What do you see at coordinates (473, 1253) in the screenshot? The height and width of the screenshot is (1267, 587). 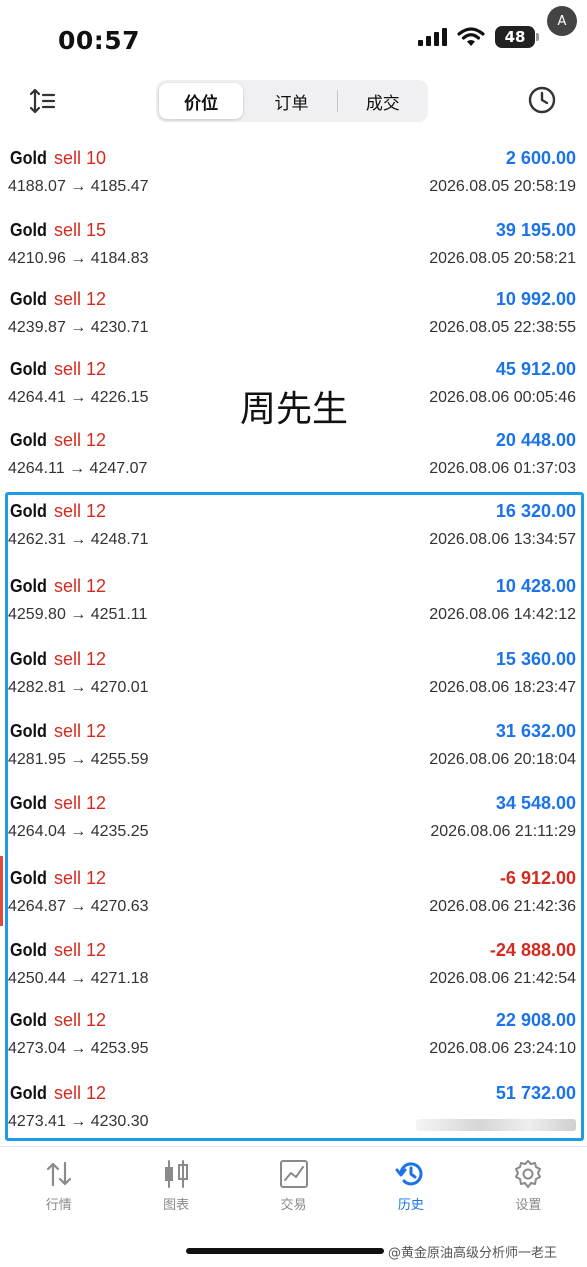 I see `weibo-watermark: @黄金原油高级分析师一老王` at bounding box center [473, 1253].